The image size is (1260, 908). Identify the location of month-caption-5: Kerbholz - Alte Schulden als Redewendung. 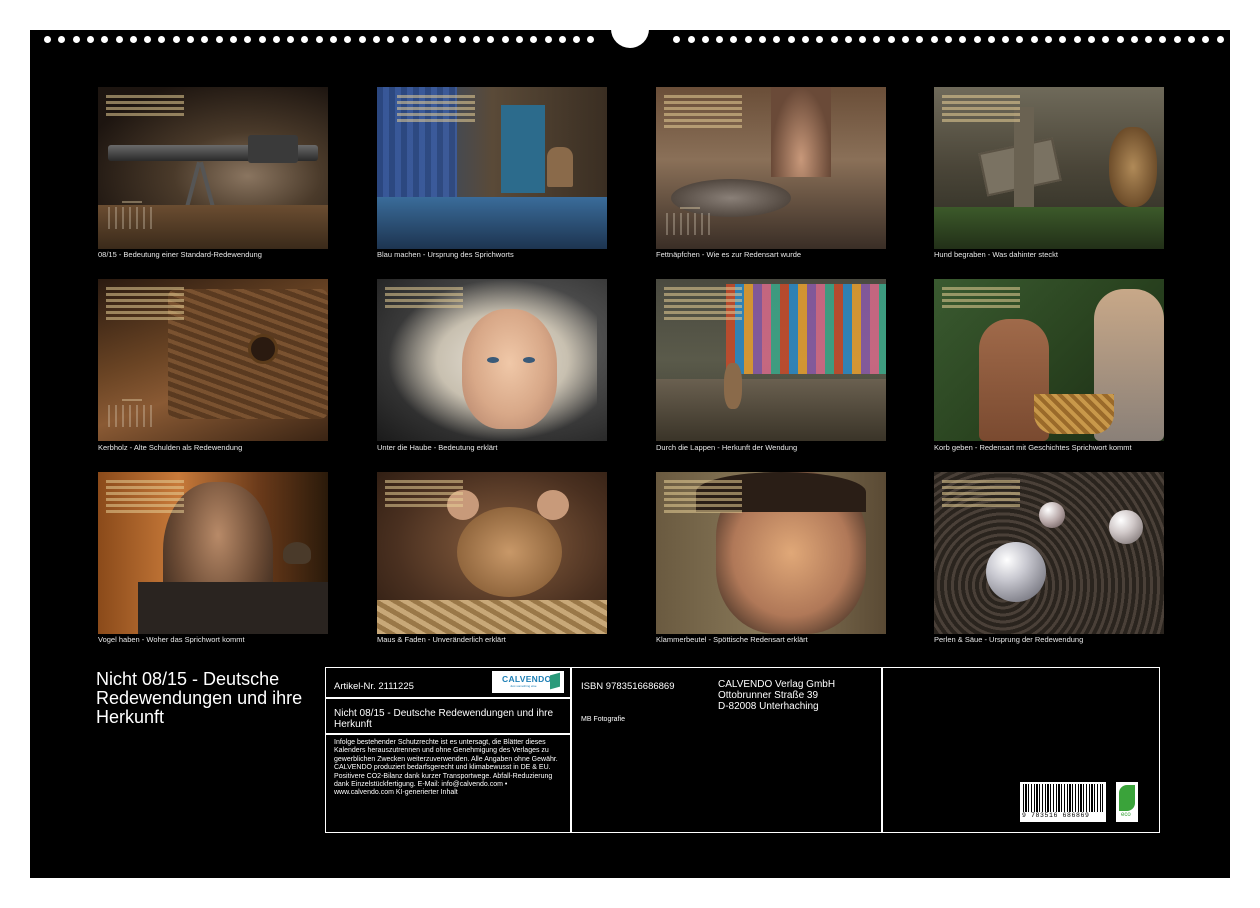
(170, 447).